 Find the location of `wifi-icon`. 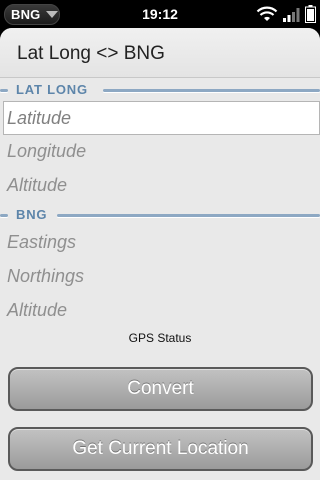

wifi-icon is located at coordinates (267, 13).